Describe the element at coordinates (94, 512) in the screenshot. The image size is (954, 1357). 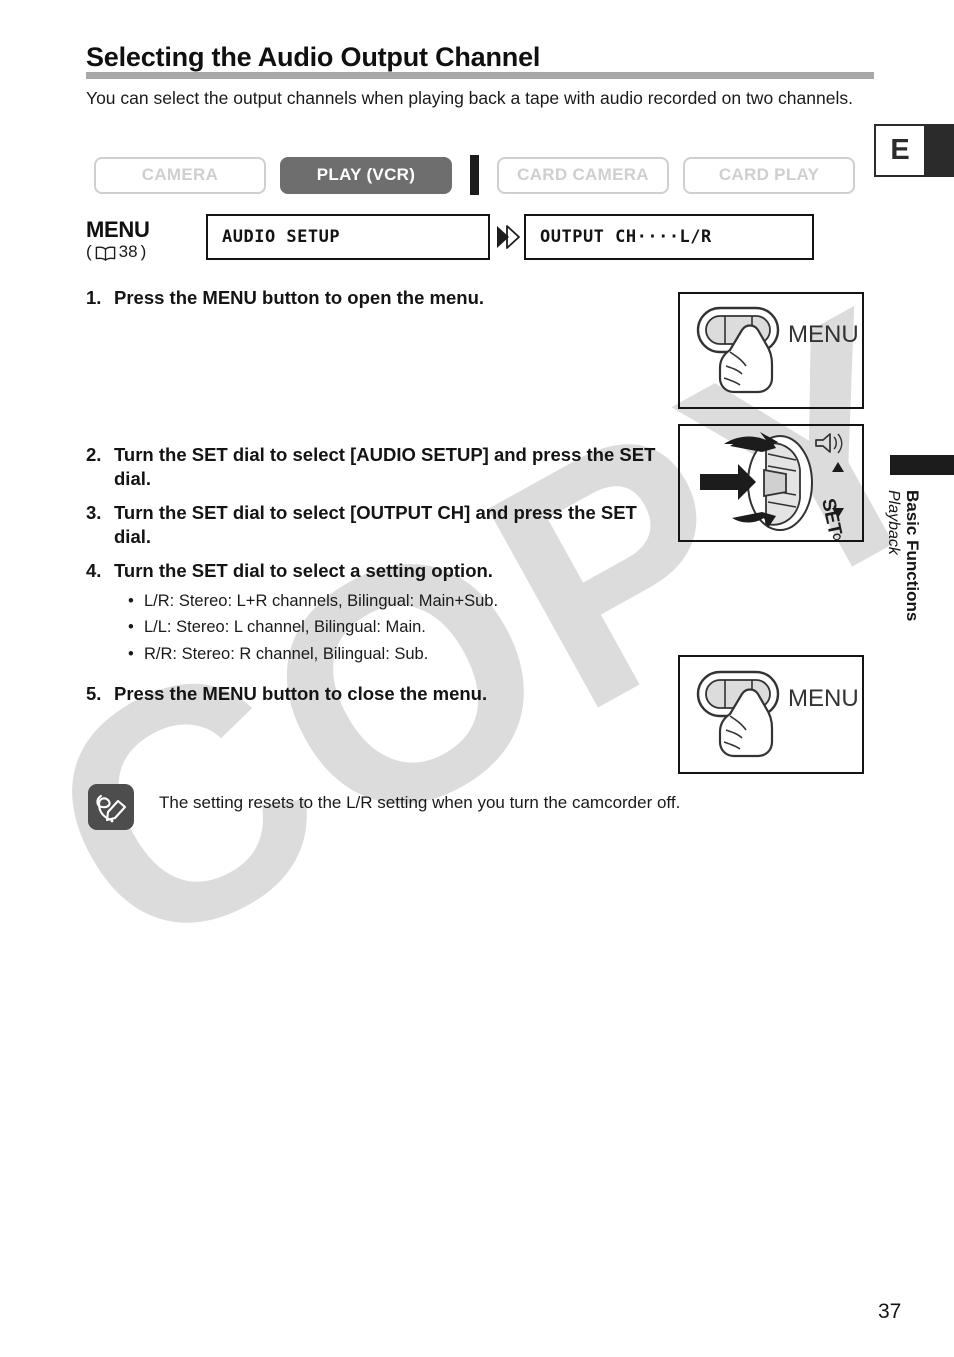
I see `step-number: 3.` at that location.